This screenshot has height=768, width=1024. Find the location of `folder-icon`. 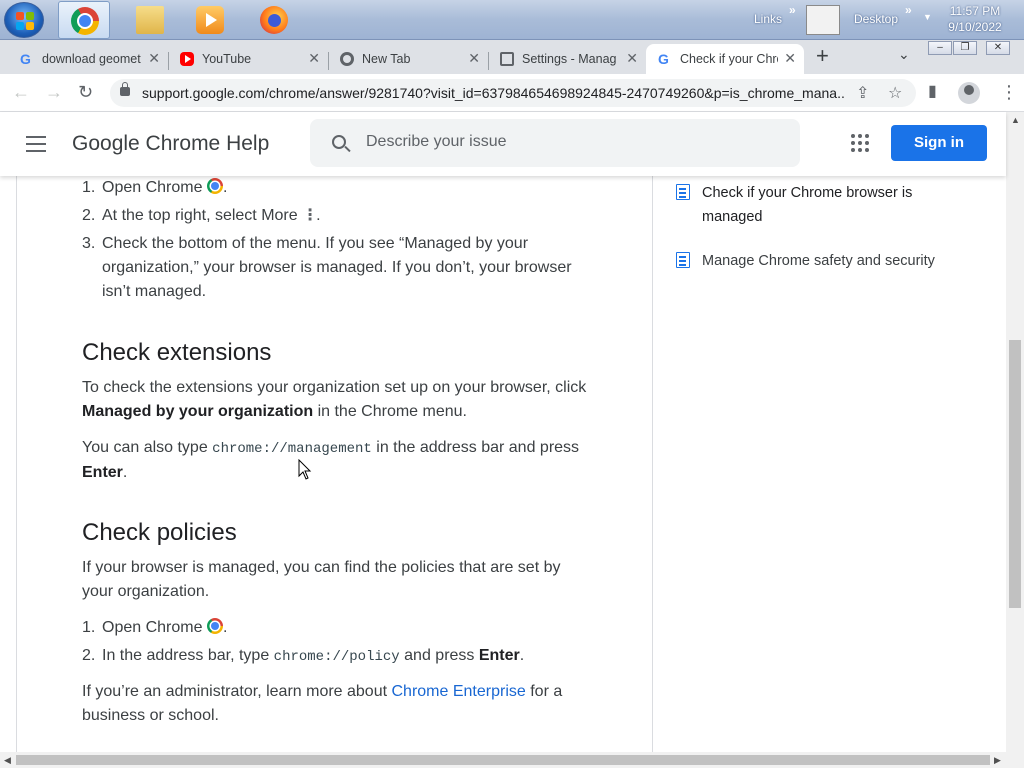

folder-icon is located at coordinates (150, 20).